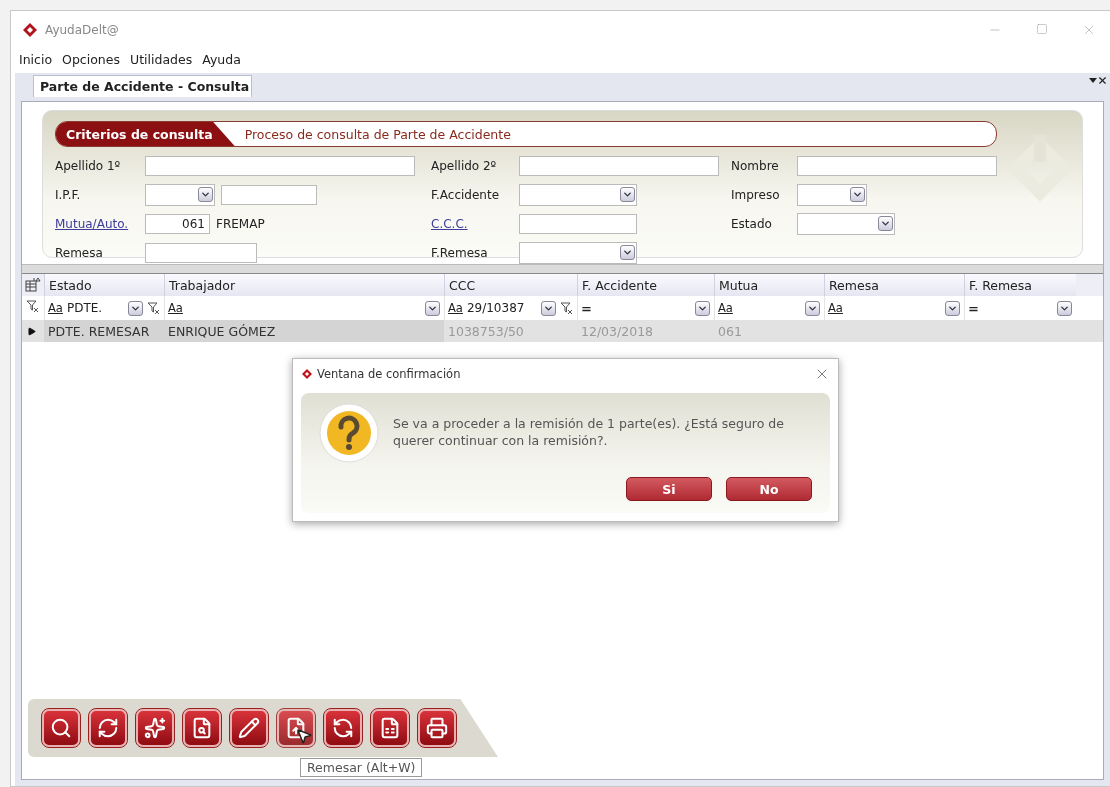 The image size is (1110, 787). Describe the element at coordinates (464, 165) in the screenshot. I see `field-label: Apellido 2º` at that location.